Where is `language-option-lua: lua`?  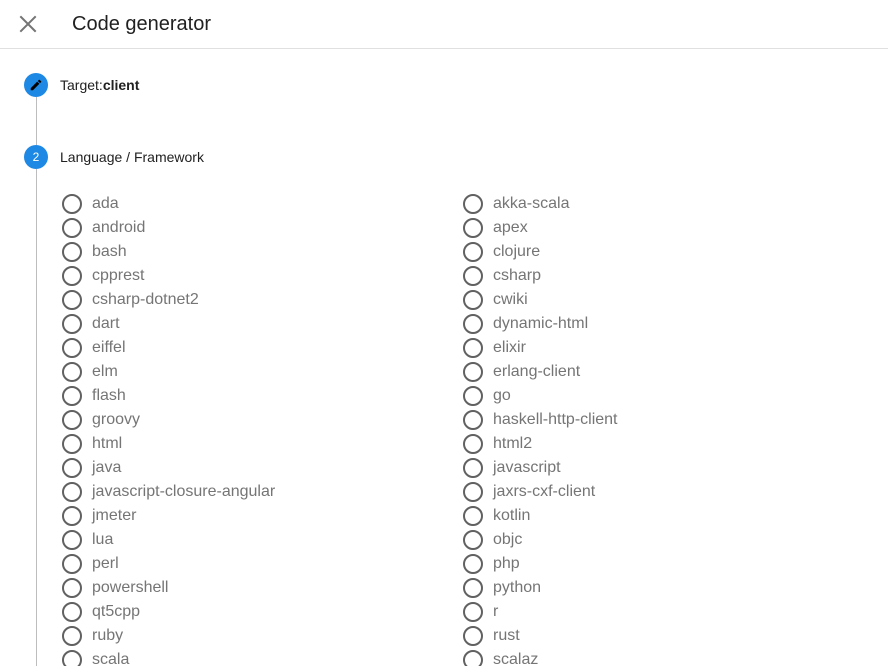
language-option-lua: lua is located at coordinates (167, 540).